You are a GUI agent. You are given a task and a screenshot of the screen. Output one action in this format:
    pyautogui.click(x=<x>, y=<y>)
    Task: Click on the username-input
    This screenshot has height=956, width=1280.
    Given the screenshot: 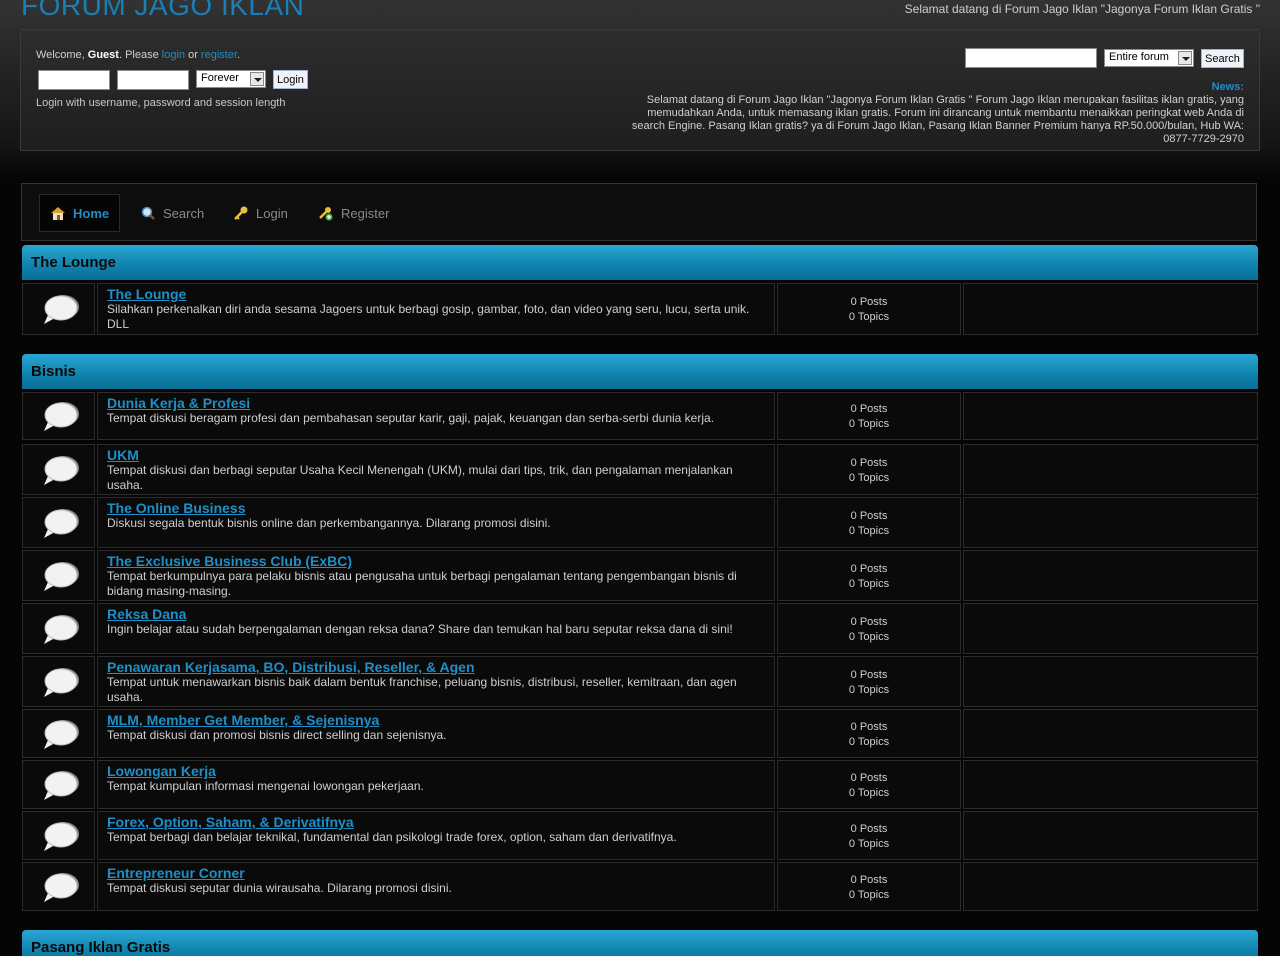 What is the action you would take?
    pyautogui.click(x=74, y=80)
    